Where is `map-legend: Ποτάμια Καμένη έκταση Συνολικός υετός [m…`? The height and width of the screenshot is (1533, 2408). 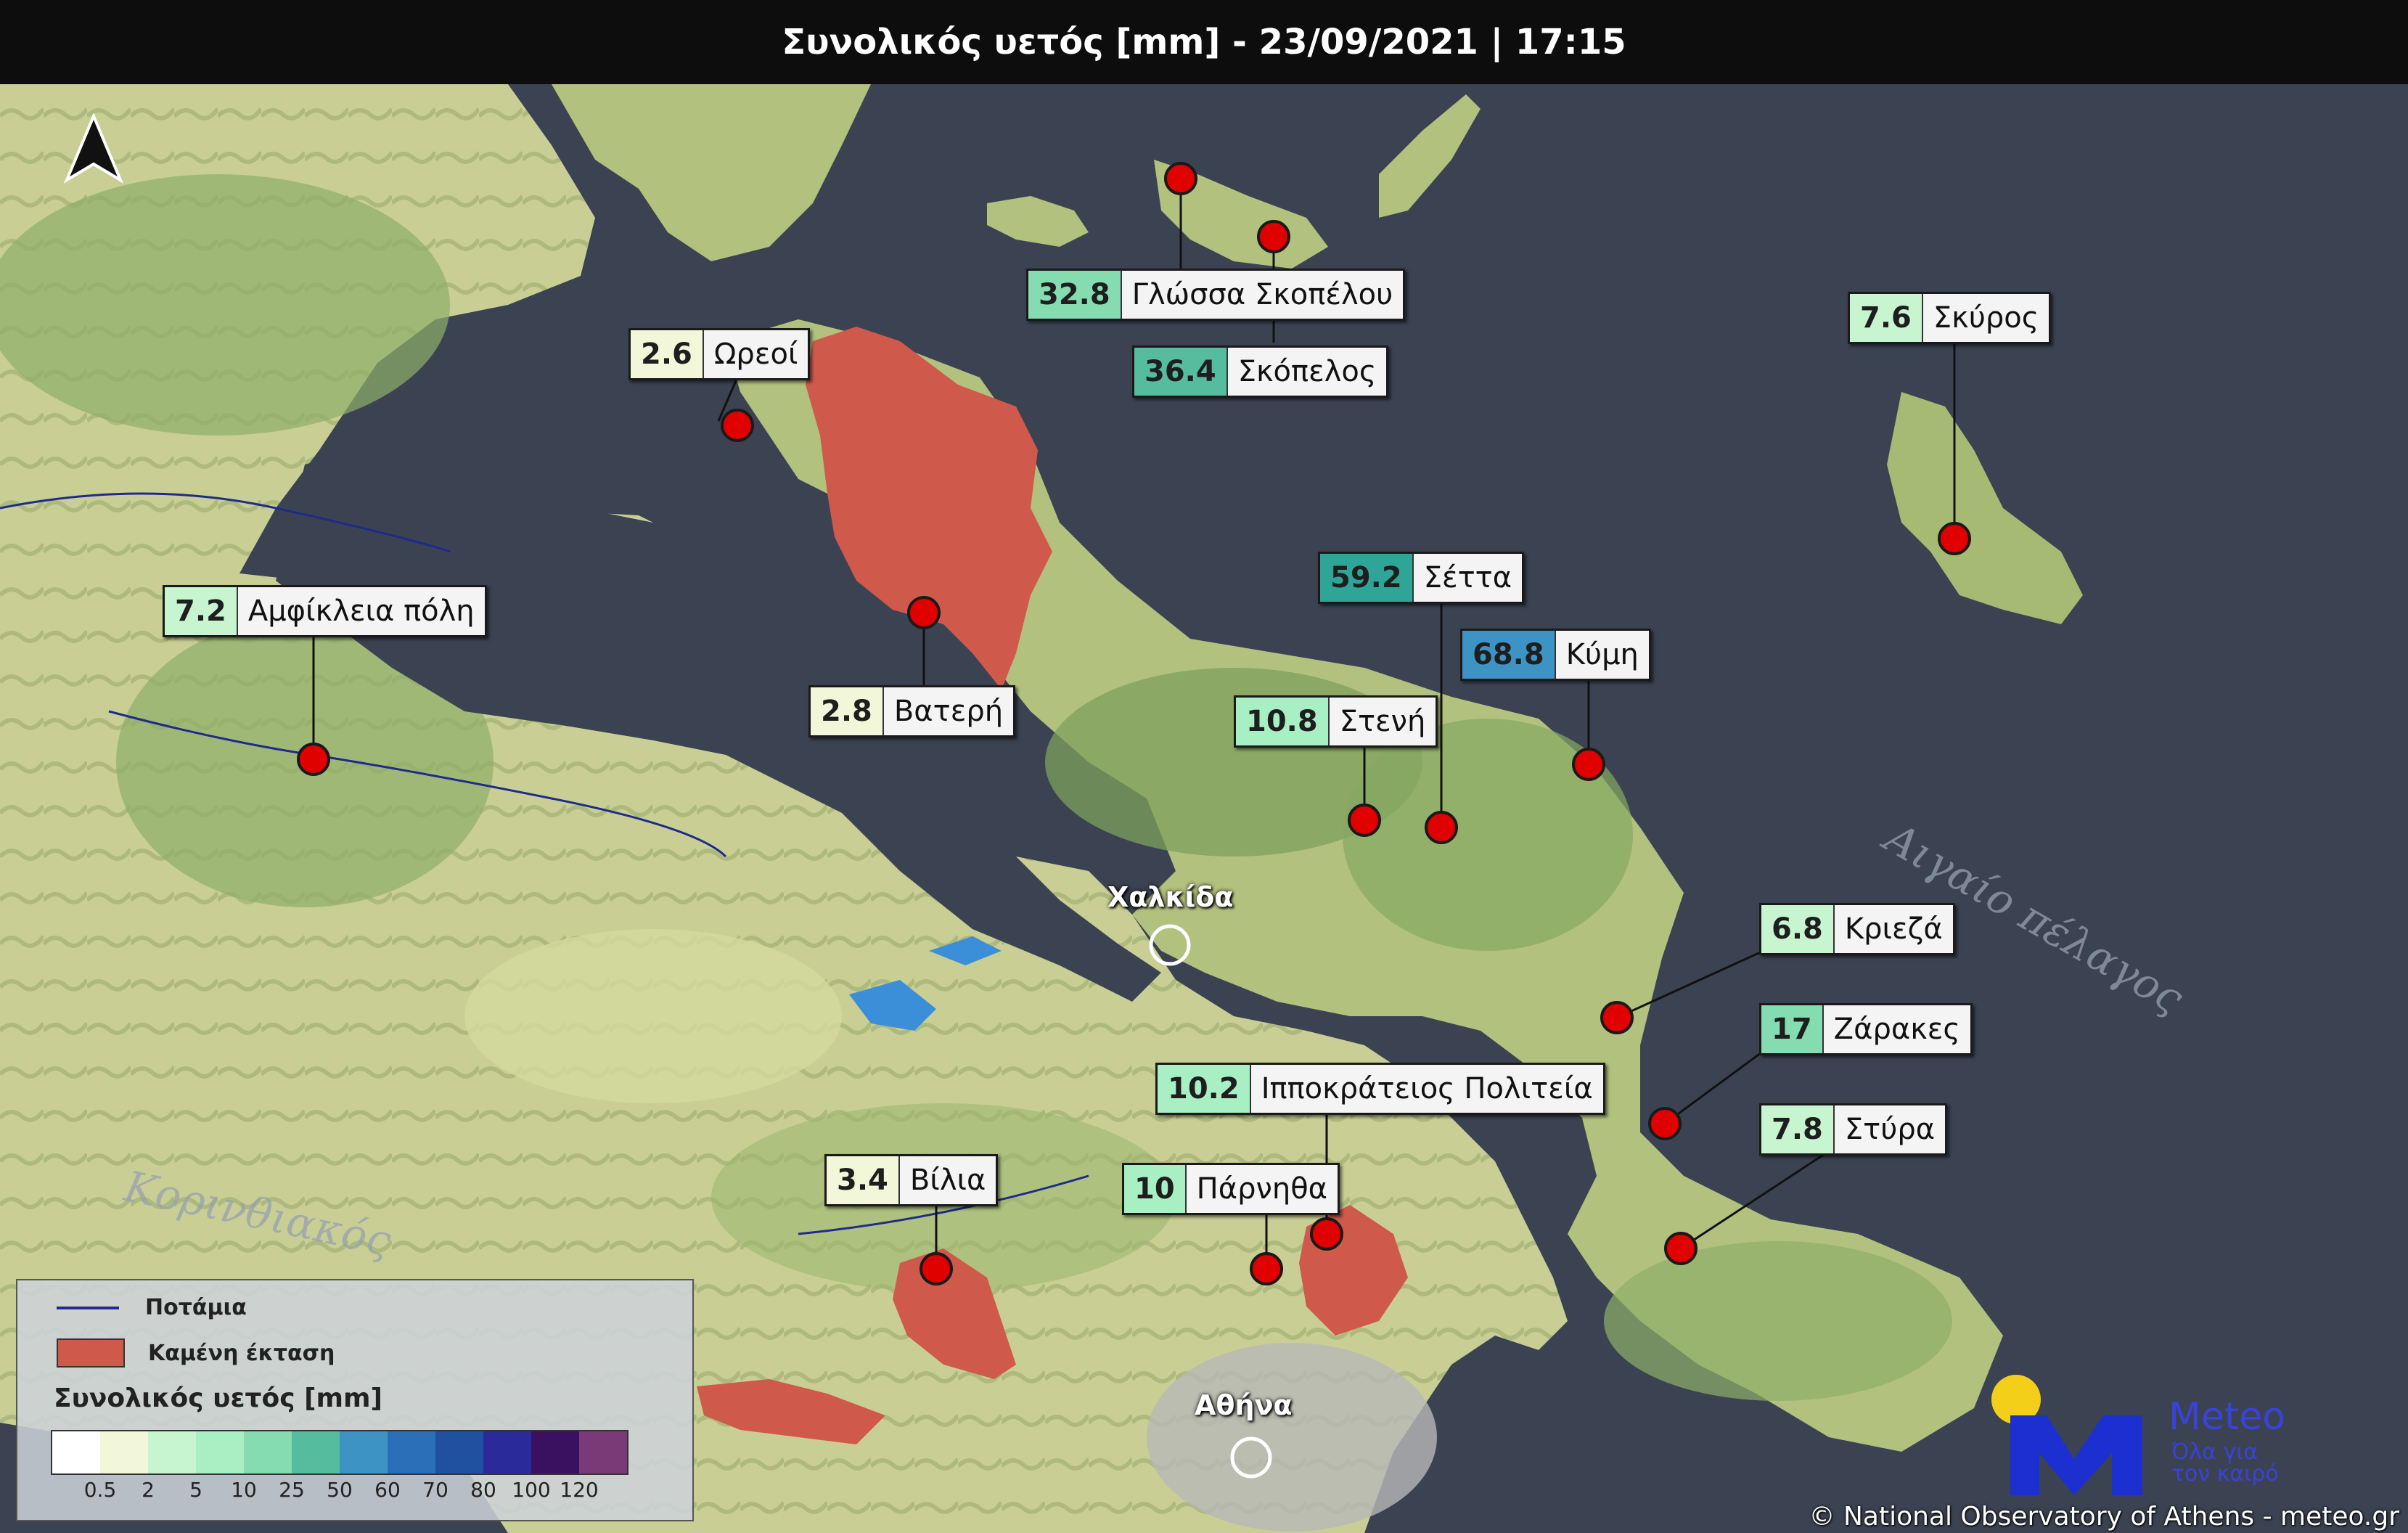
map-legend: Ποτάμια Καμένη έκταση Συνολικός υετός [m… is located at coordinates (355, 1400).